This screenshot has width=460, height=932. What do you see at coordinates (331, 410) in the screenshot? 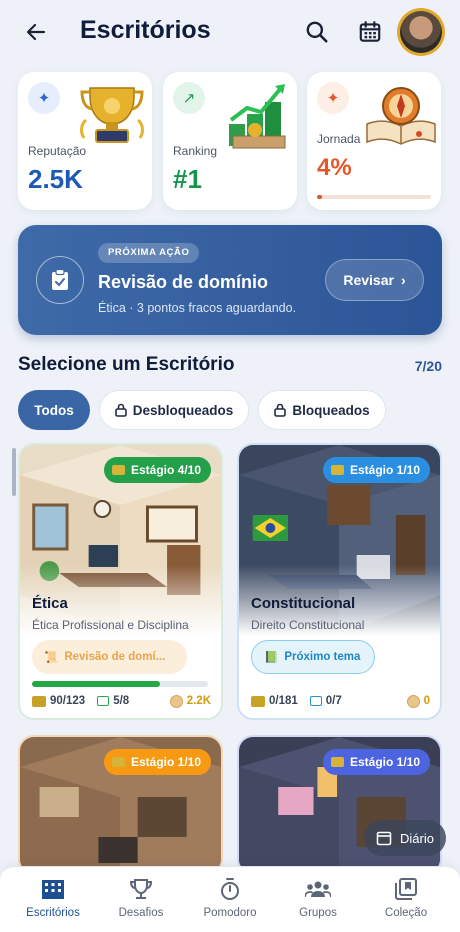
I see `filter-label: Bloqueados` at bounding box center [331, 410].